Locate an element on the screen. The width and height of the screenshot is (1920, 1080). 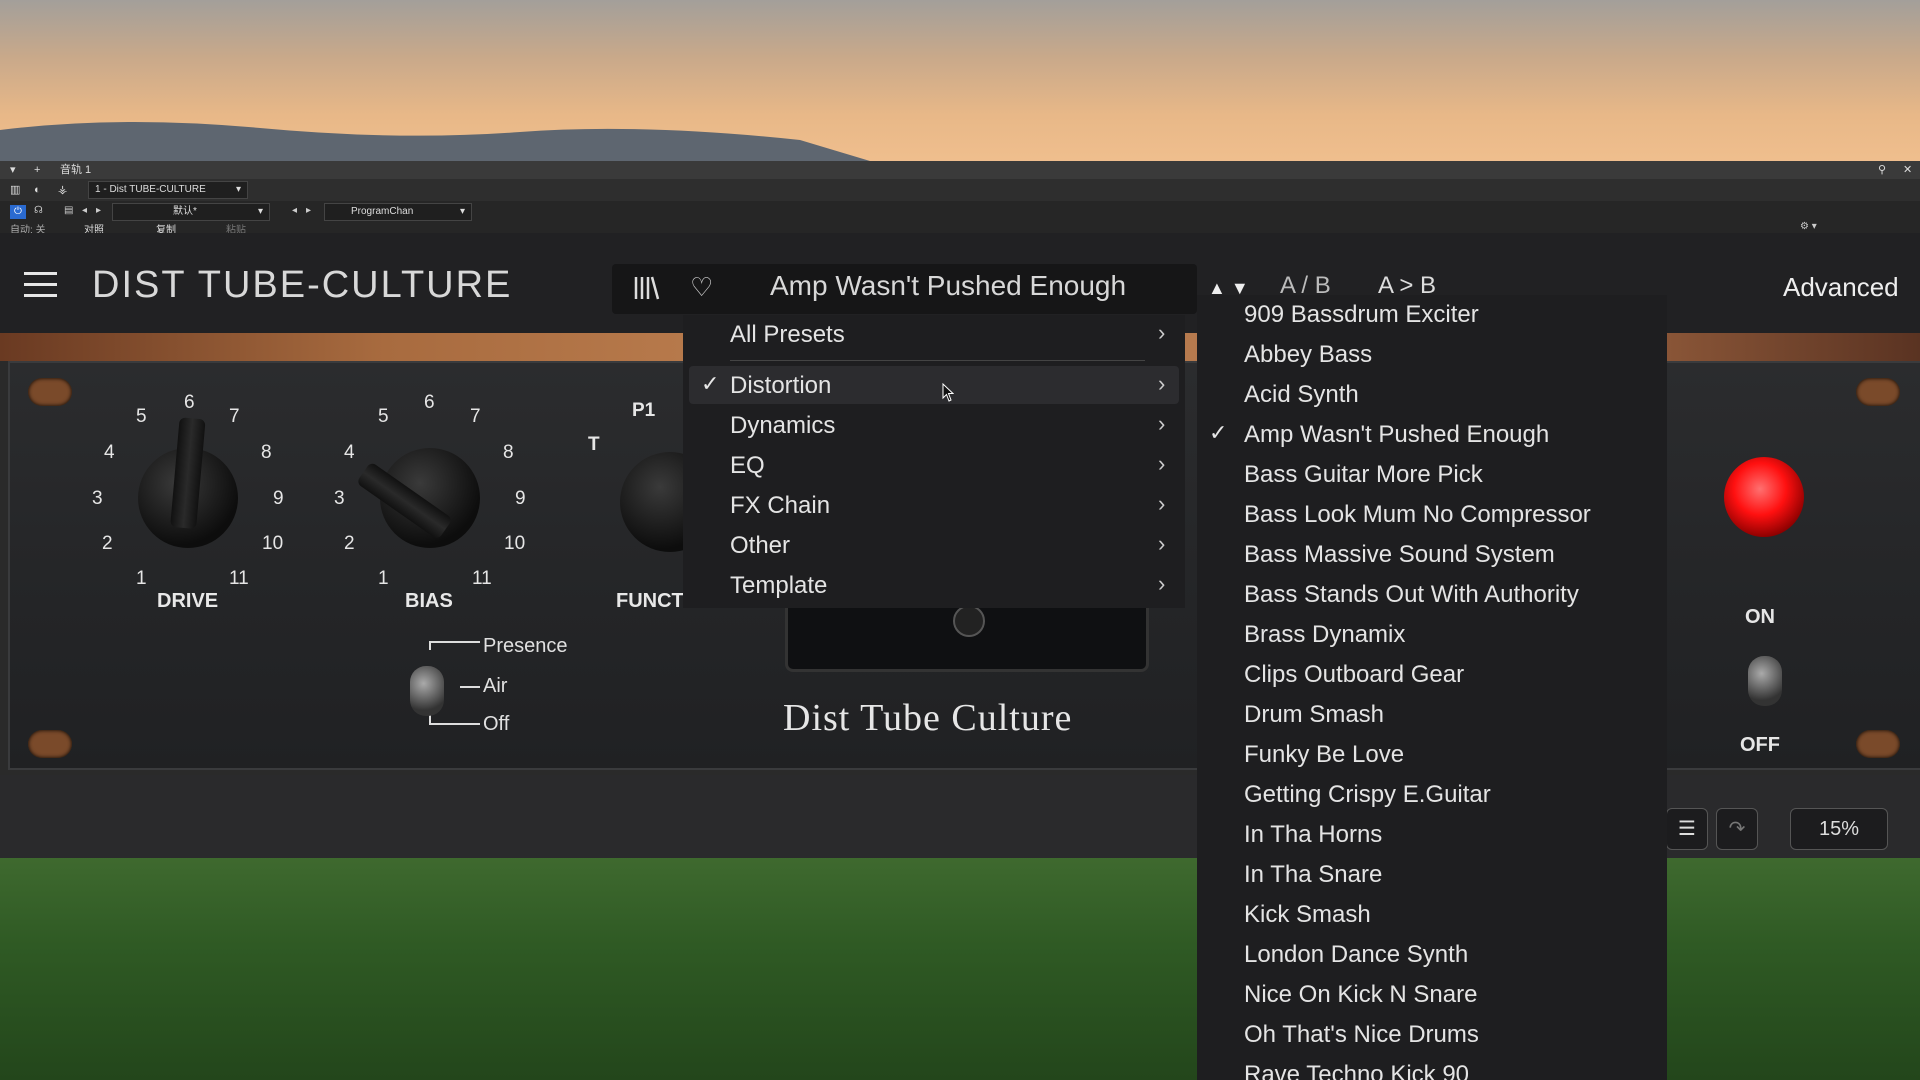
menu-item-other: Other › is located at coordinates (934, 545).